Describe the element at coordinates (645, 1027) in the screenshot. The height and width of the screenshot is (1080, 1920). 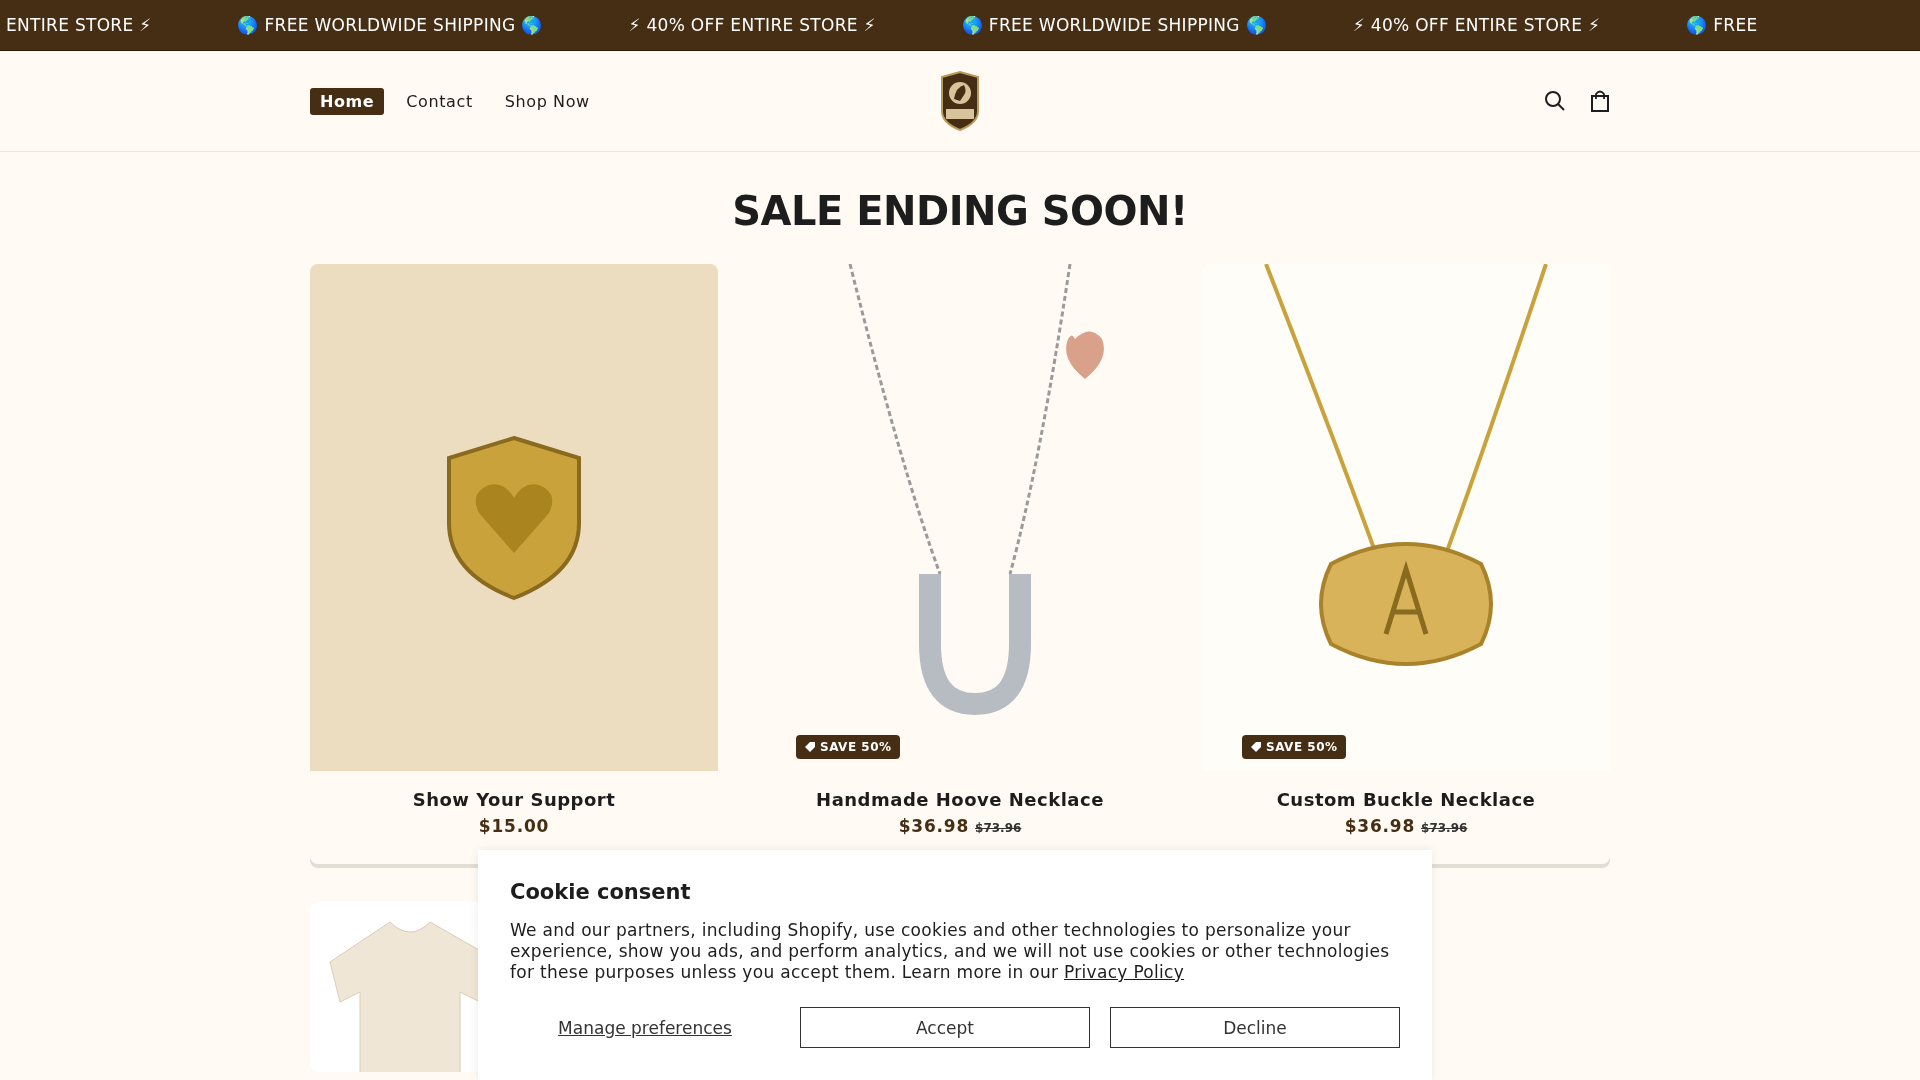
I see `manage-preferences-link: Manage preferences` at that location.